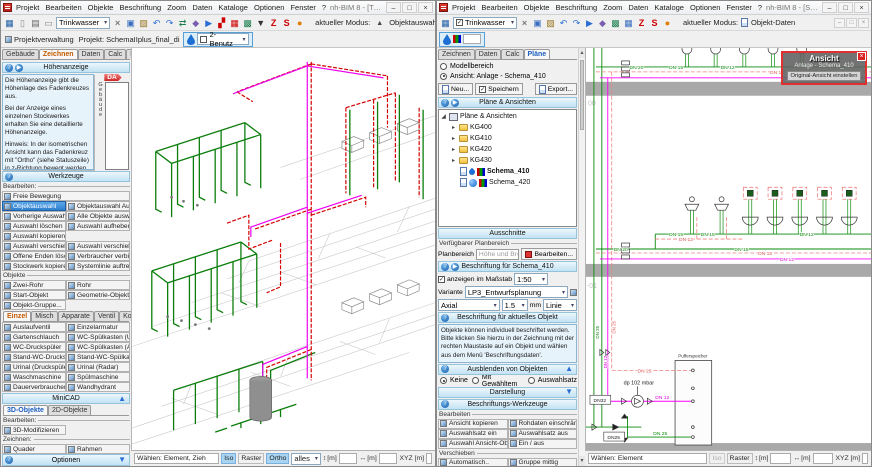 Image resolution: width=872 pixels, height=467 pixels. What do you see at coordinates (507, 182) in the screenshot?
I see `tree-item-schema-420: Schema_420` at bounding box center [507, 182].